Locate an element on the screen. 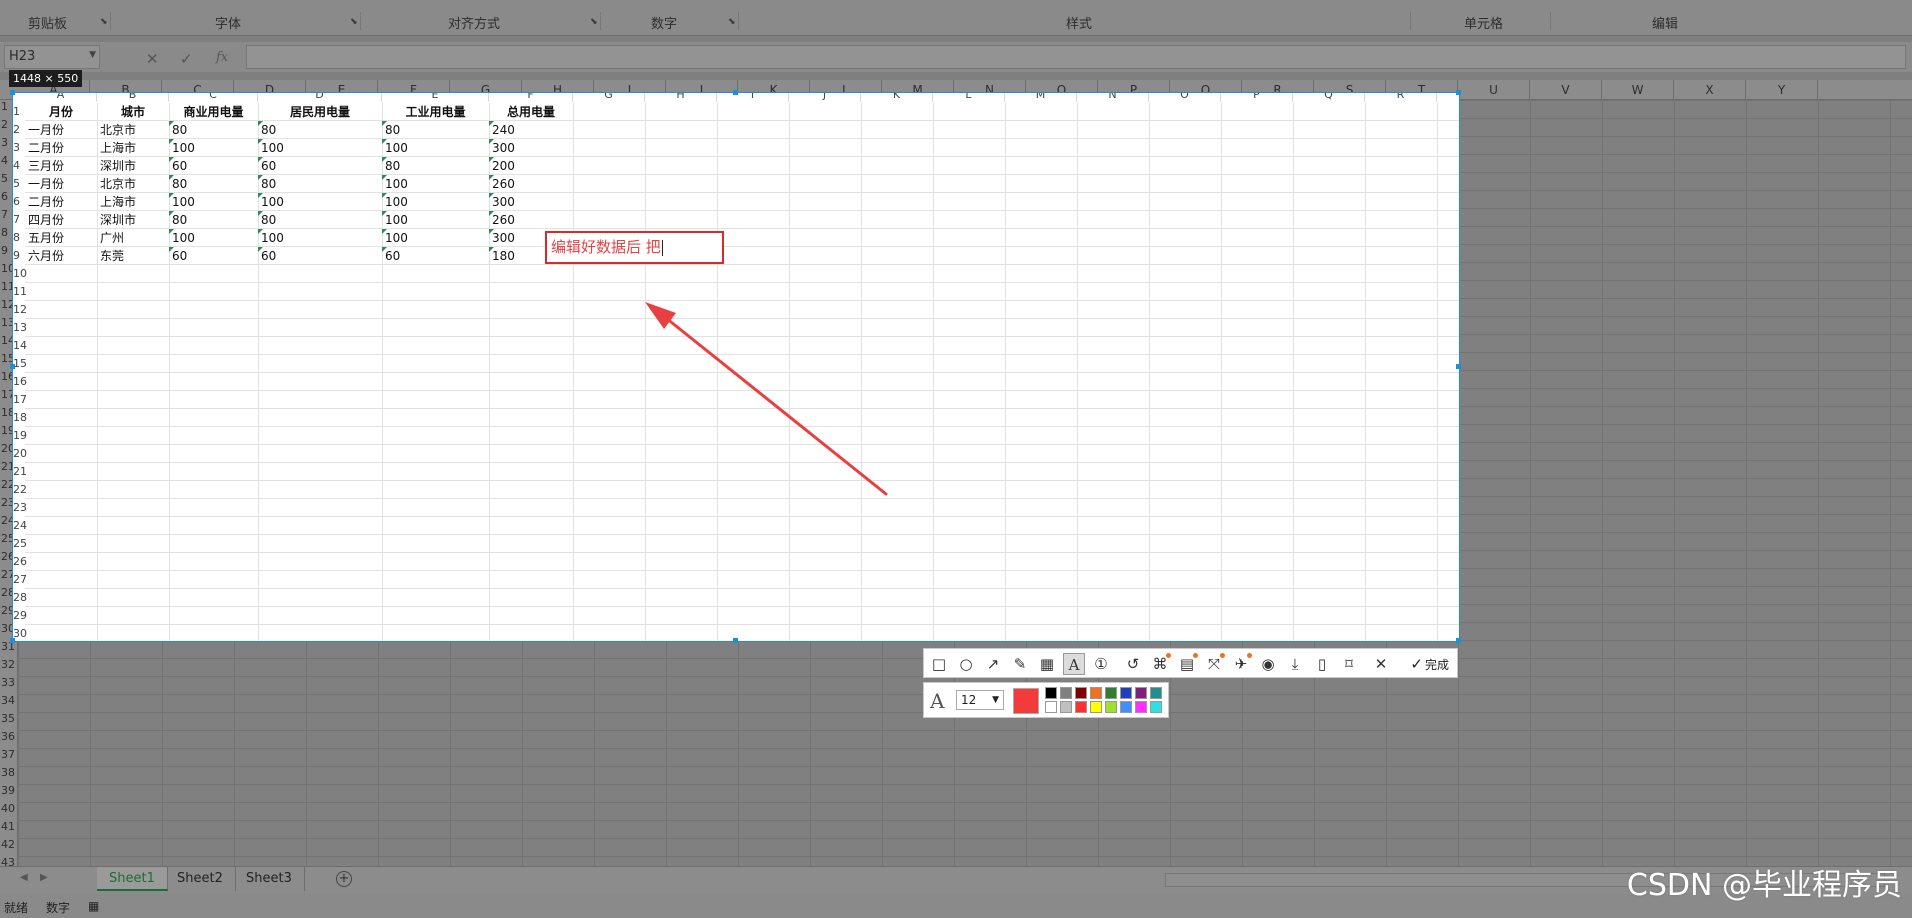 This screenshot has width=1912, height=918. row-header: 3 is located at coordinates (19, 147).